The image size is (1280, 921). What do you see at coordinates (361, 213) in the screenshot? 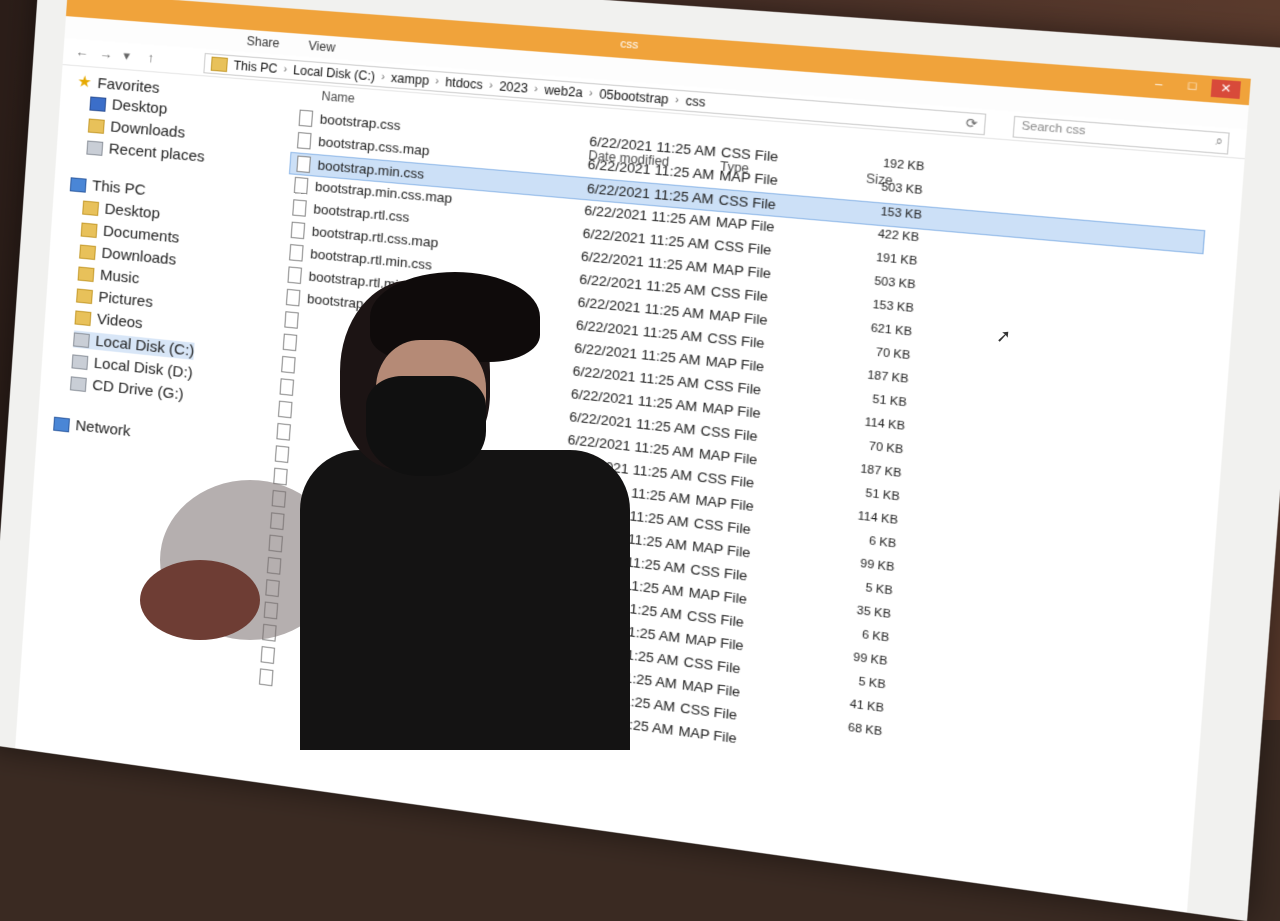
I see `file-name: bootstrap.rtl.css` at bounding box center [361, 213].